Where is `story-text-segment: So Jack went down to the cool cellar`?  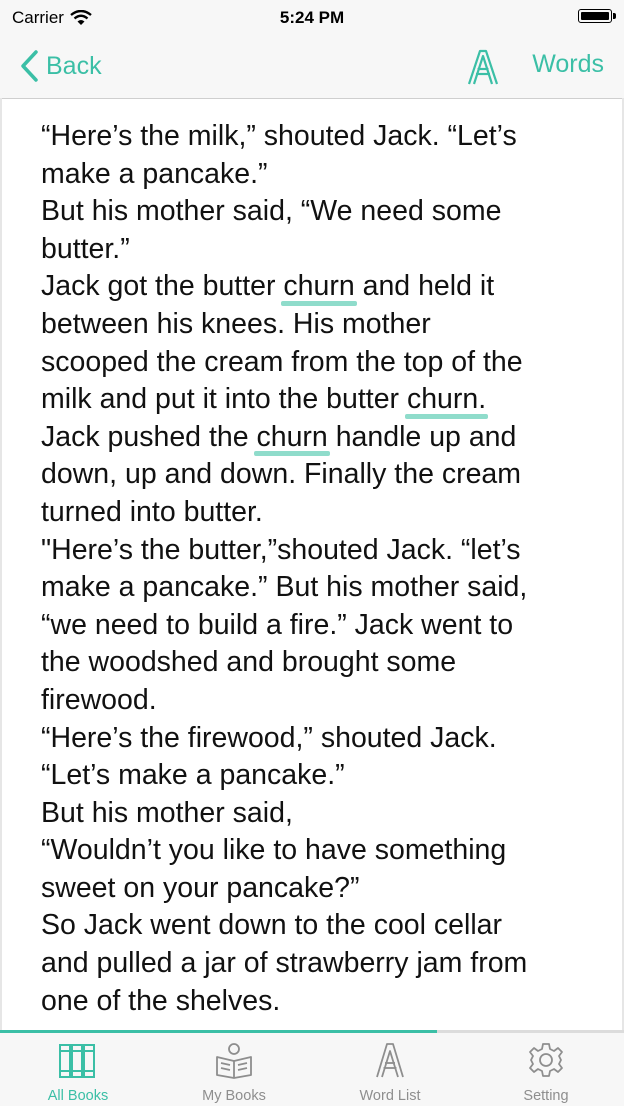 story-text-segment: So Jack went down to the cool cellar is located at coordinates (271, 925).